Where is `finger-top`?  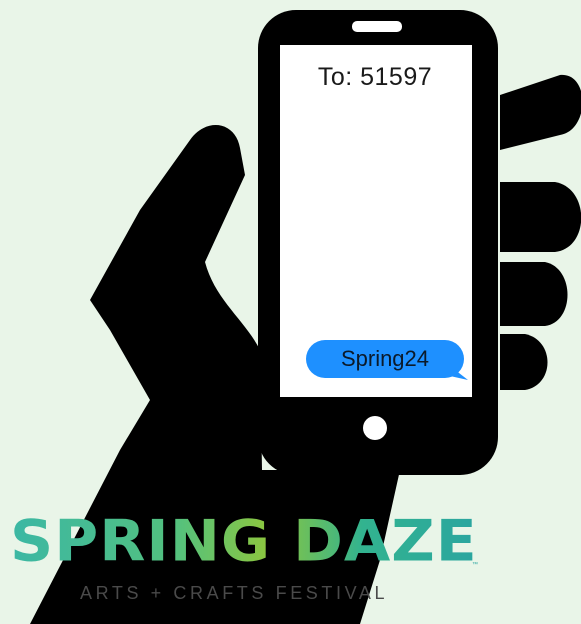 finger-top is located at coordinates (540, 112).